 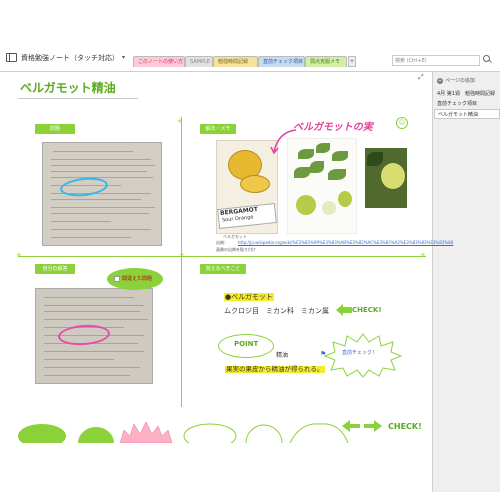 I want to click on bergamot-slice-image, so click(x=255, y=184).